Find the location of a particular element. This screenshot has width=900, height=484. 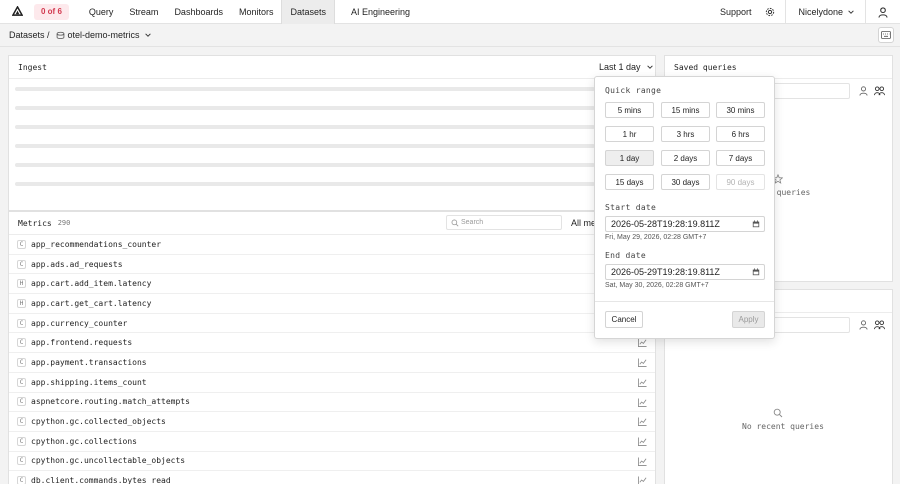

quick-range-option: 15 mins is located at coordinates (685, 110).